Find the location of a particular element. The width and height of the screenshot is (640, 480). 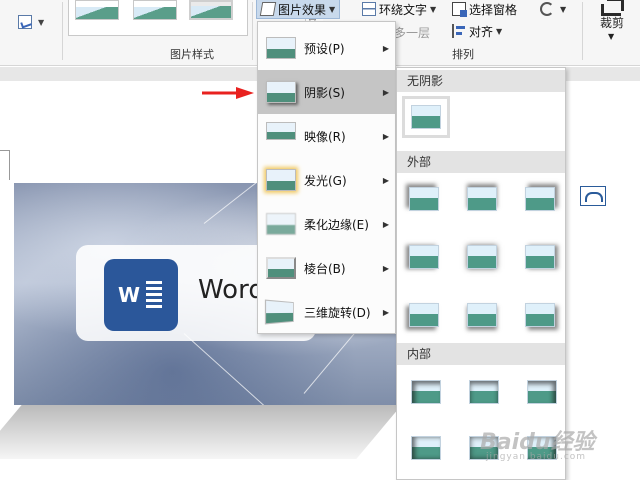

menu-item-bevel: 棱台(B) ▶ is located at coordinates (327, 268).